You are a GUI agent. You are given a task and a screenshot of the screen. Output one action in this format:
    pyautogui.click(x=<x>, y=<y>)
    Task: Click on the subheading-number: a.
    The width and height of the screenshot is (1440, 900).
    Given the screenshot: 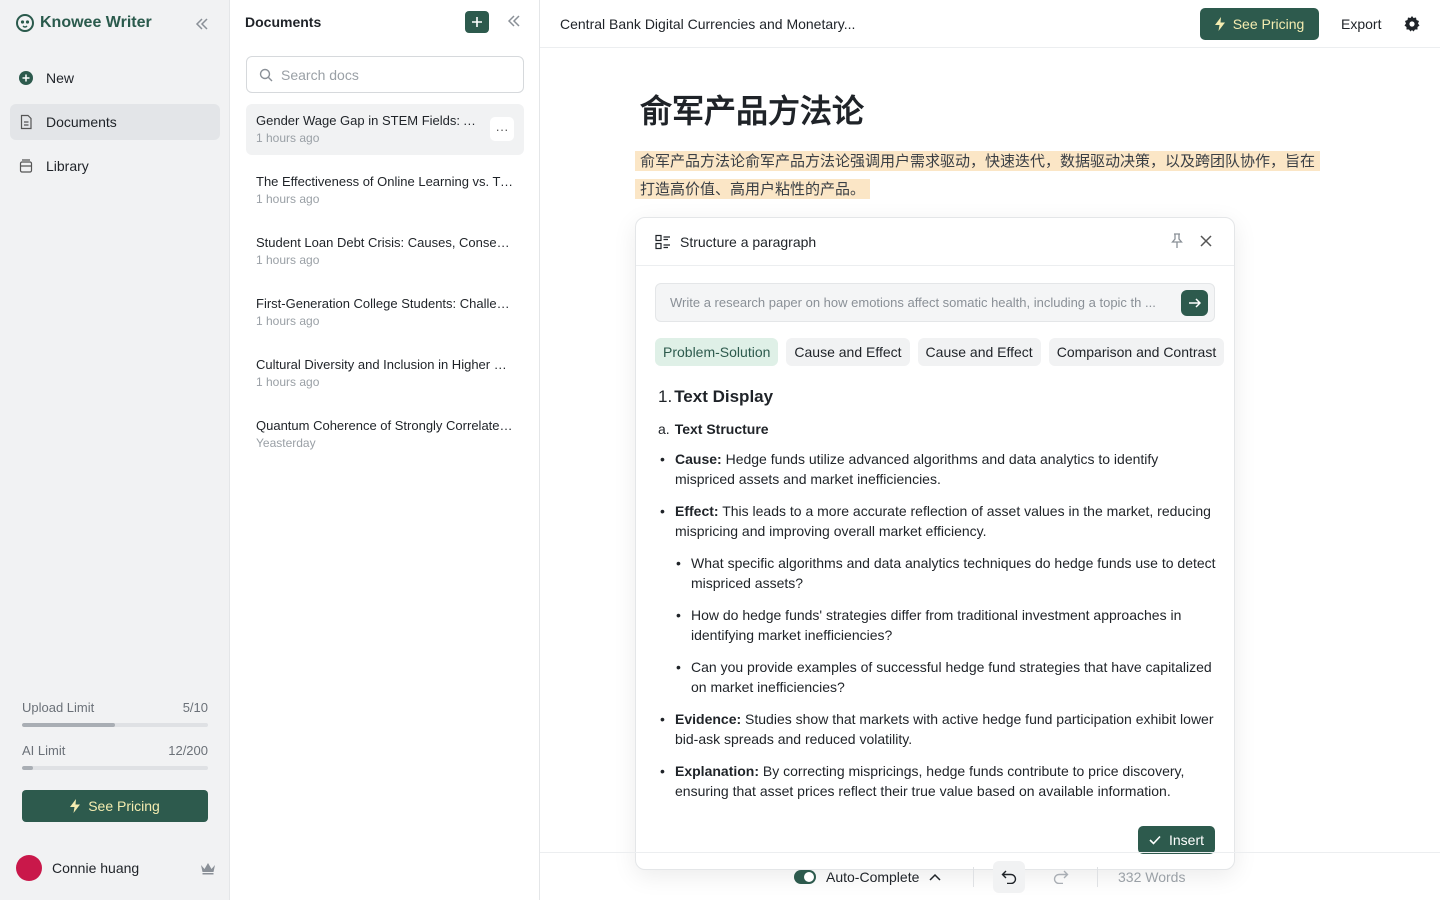 What is the action you would take?
    pyautogui.click(x=664, y=429)
    